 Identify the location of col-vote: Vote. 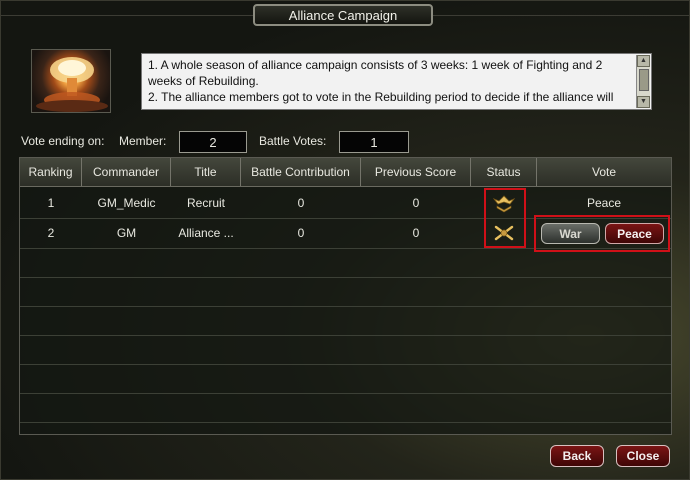
(604, 172).